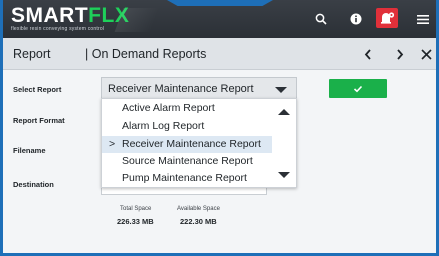  What do you see at coordinates (50, 15) in the screenshot?
I see `logo-text: SMART` at bounding box center [50, 15].